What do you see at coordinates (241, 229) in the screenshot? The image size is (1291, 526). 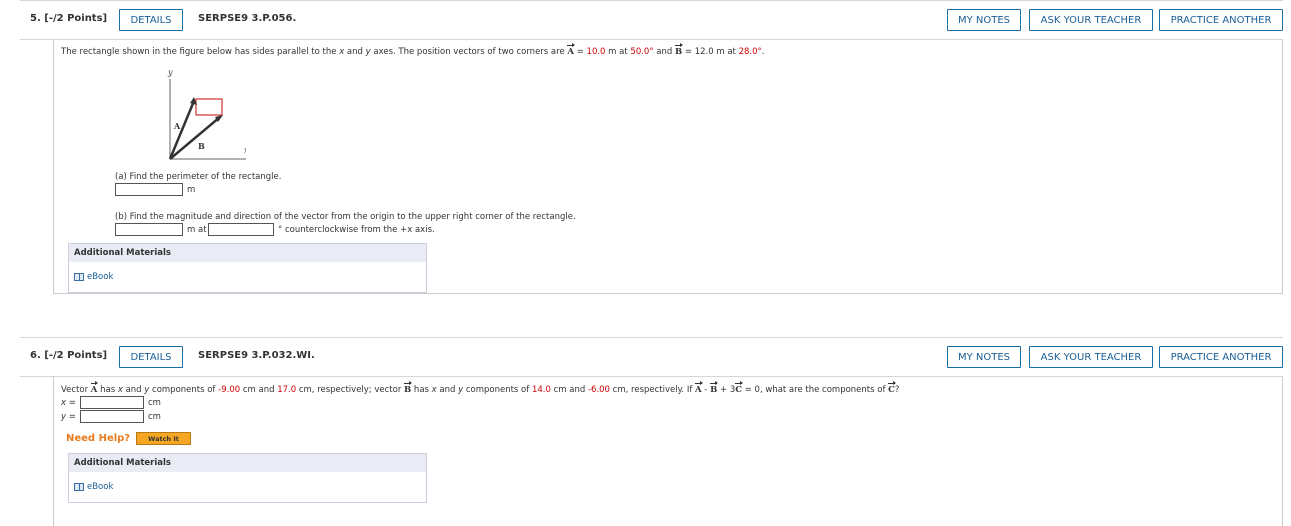 I see `direction-input` at bounding box center [241, 229].